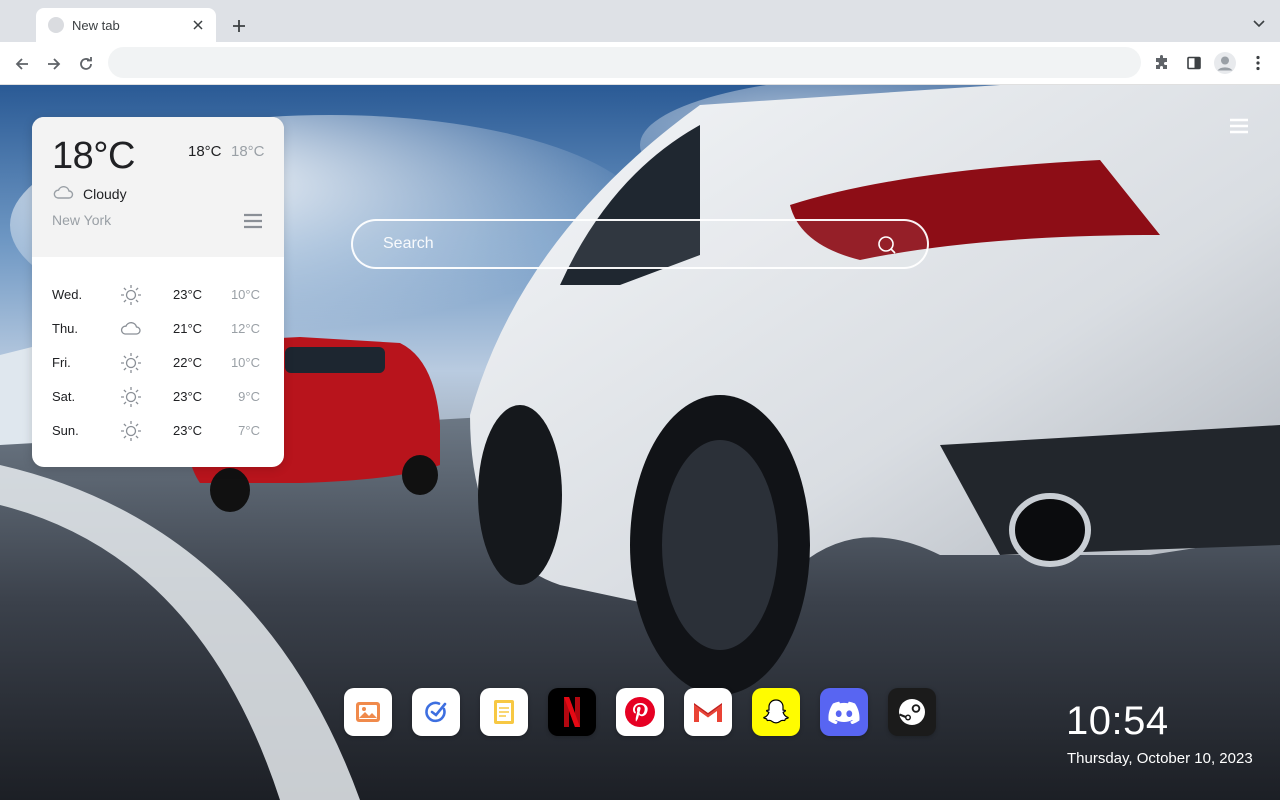 This screenshot has height=800, width=1280. I want to click on pinterest-icon, so click(640, 712).